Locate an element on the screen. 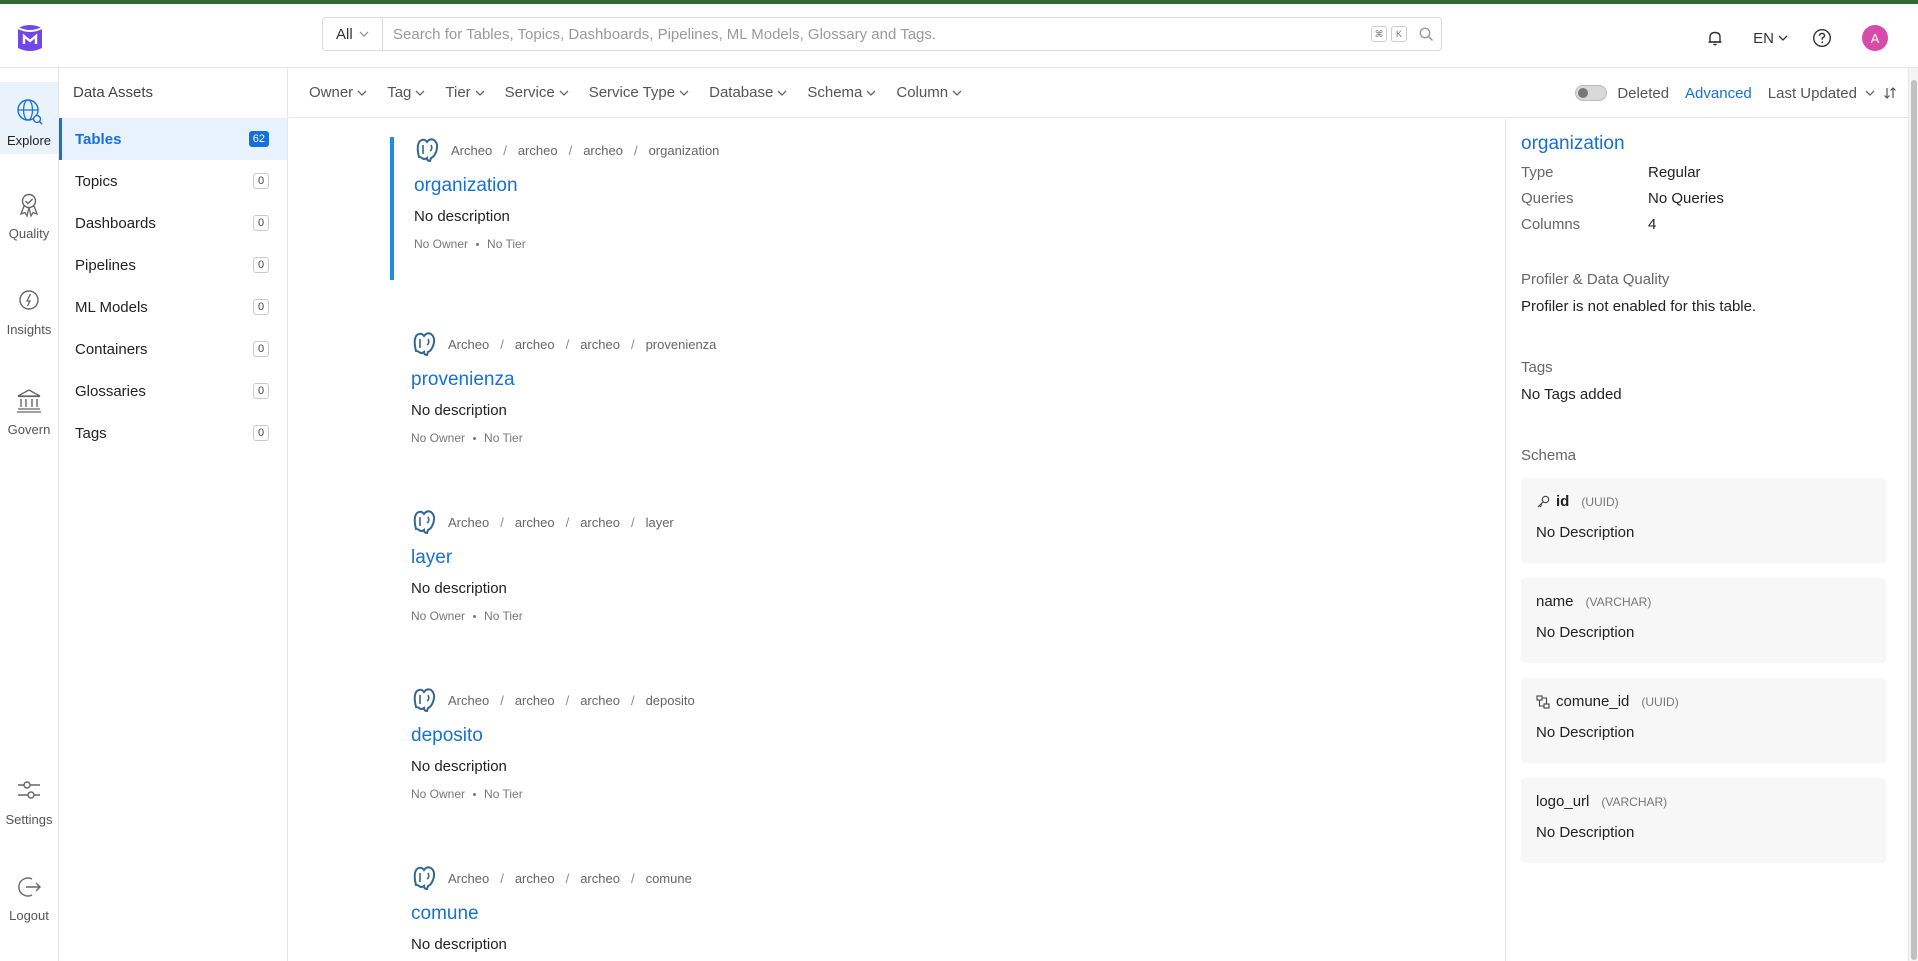  asset-item-containers: Containers 0 is located at coordinates (173, 349).